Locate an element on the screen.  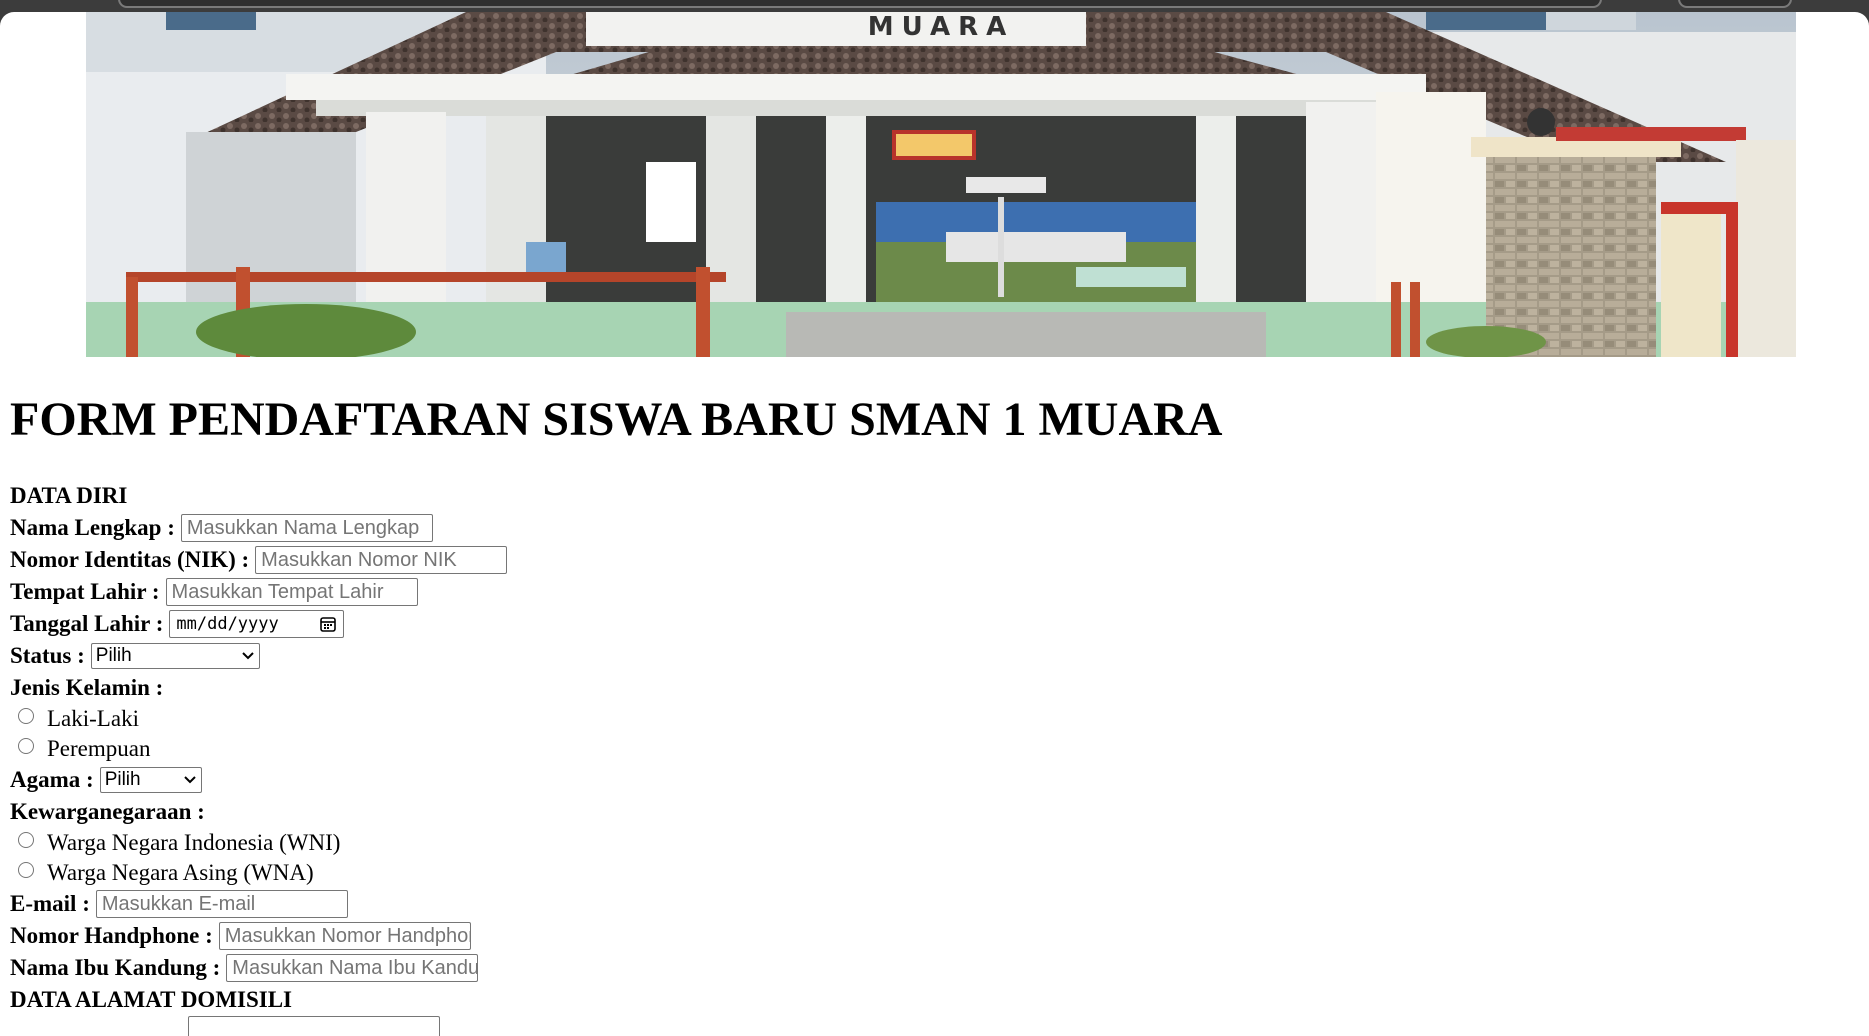
status-select: Pilih is located at coordinates (175, 656).